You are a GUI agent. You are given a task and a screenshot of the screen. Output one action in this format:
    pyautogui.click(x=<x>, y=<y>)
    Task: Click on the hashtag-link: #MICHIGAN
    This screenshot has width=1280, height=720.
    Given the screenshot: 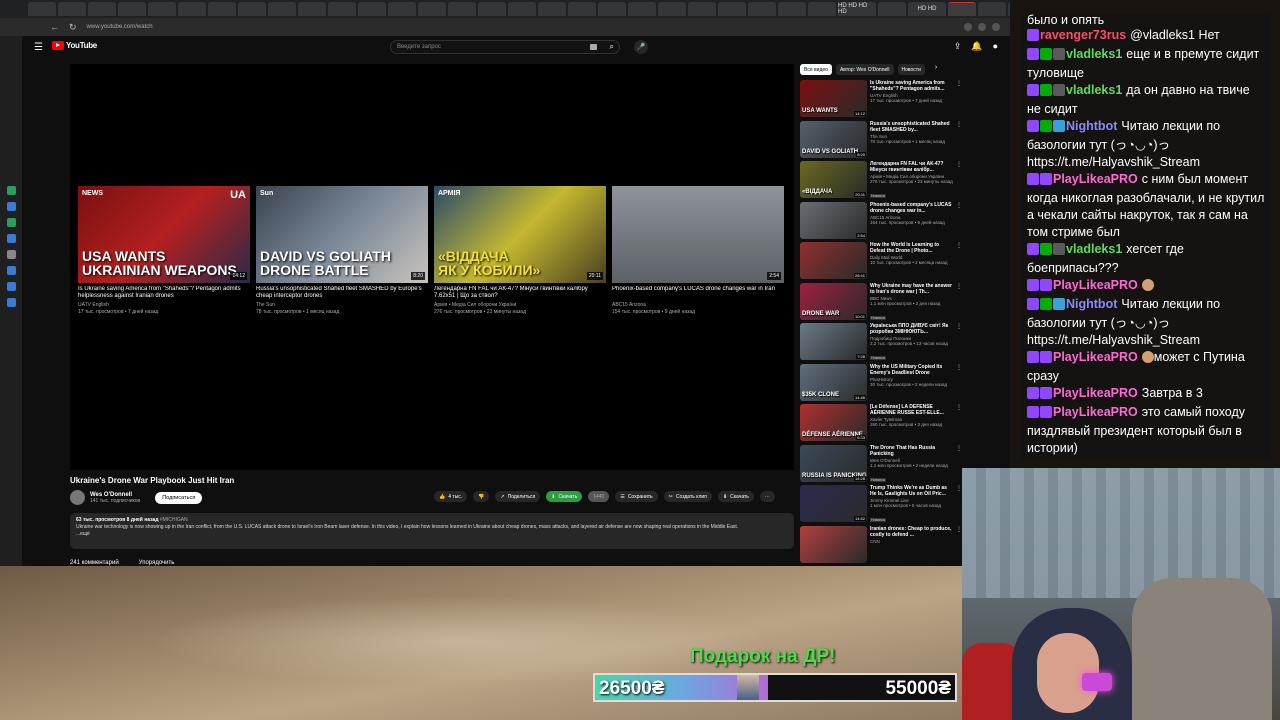 What is the action you would take?
    pyautogui.click(x=174, y=520)
    